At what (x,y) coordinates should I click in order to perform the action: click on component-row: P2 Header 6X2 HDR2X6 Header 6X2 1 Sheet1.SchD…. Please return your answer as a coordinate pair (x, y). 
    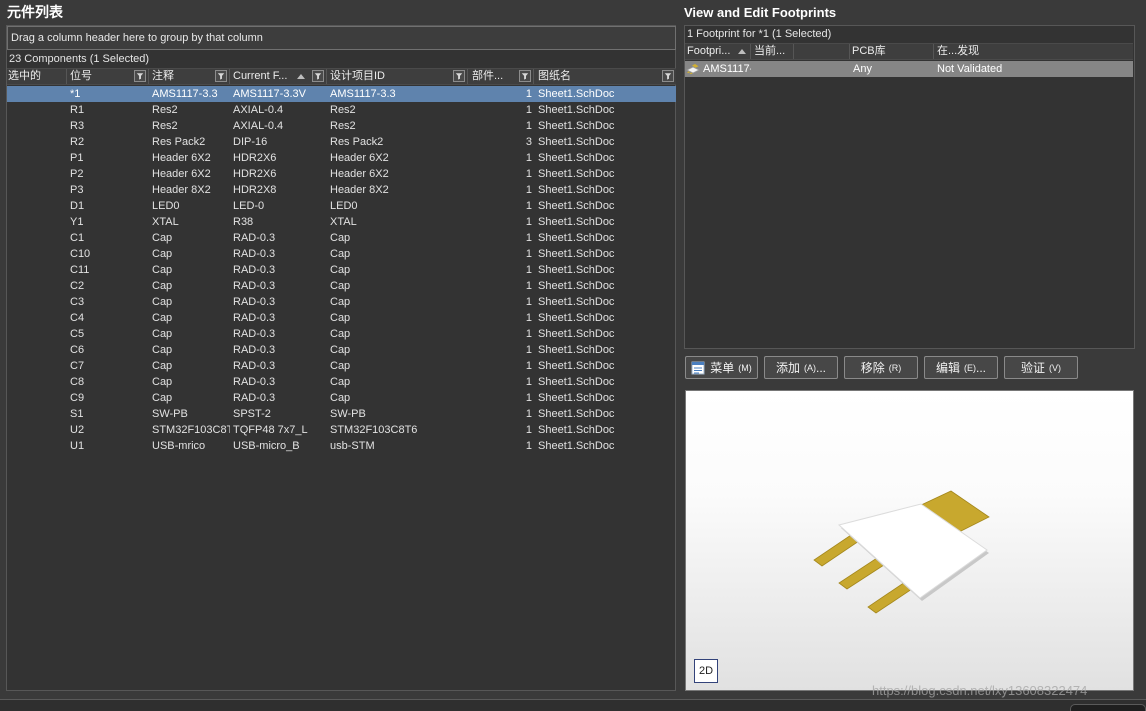
    Looking at the image, I should click on (341, 174).